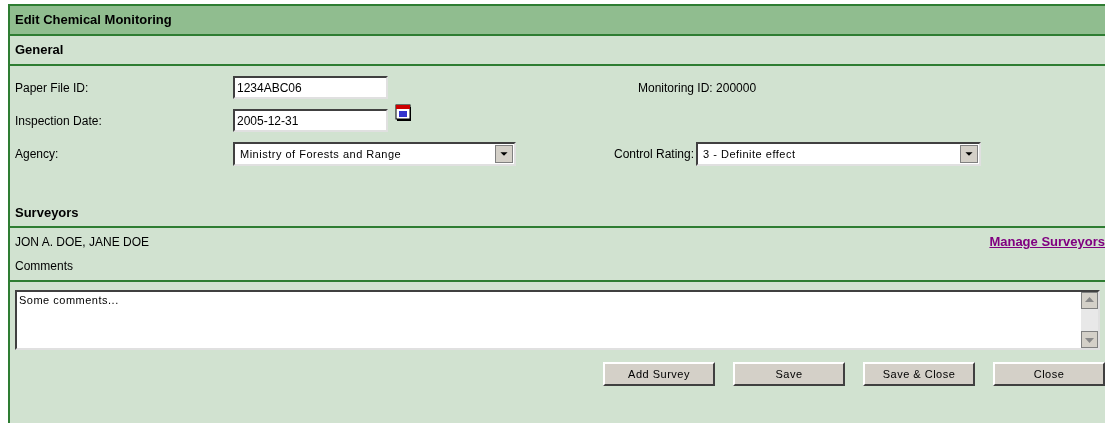 The height and width of the screenshot is (423, 1105). What do you see at coordinates (404, 113) in the screenshot?
I see `calendar-icon` at bounding box center [404, 113].